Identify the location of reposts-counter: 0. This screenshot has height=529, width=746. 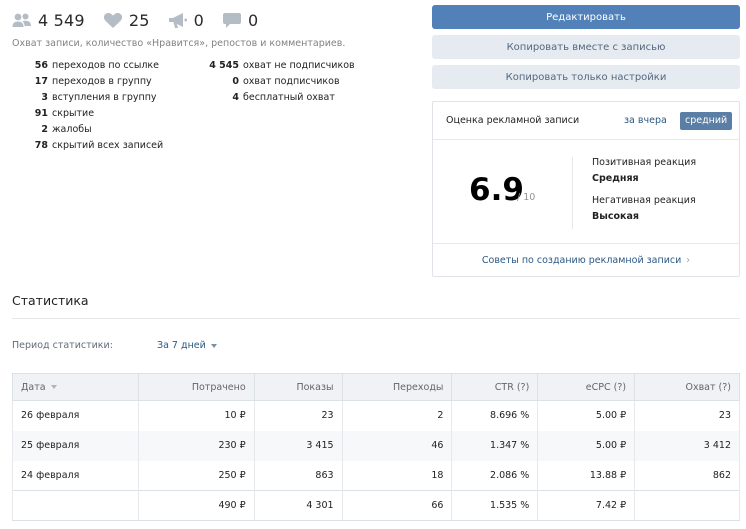
(186, 20).